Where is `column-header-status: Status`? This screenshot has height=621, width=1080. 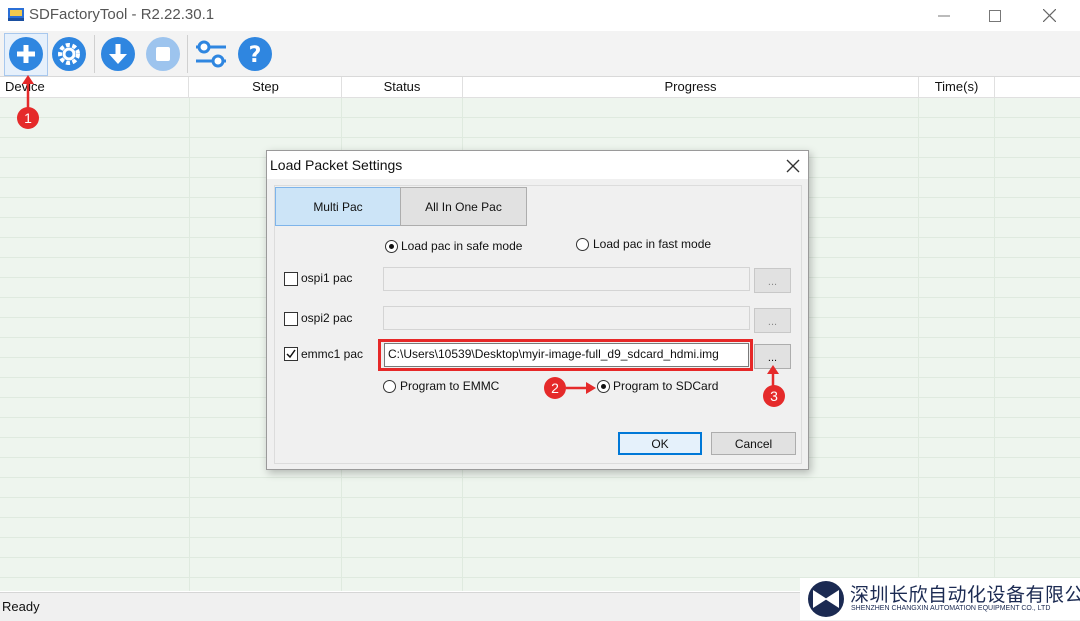
column-header-status: Status is located at coordinates (402, 87).